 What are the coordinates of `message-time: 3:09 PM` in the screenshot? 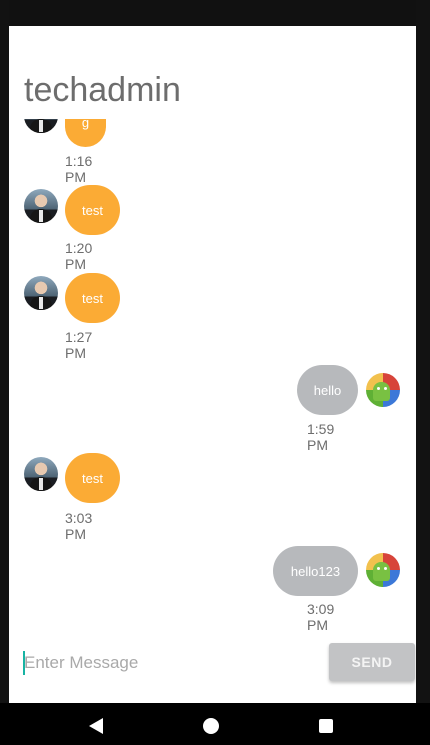 It's located at (321, 617).